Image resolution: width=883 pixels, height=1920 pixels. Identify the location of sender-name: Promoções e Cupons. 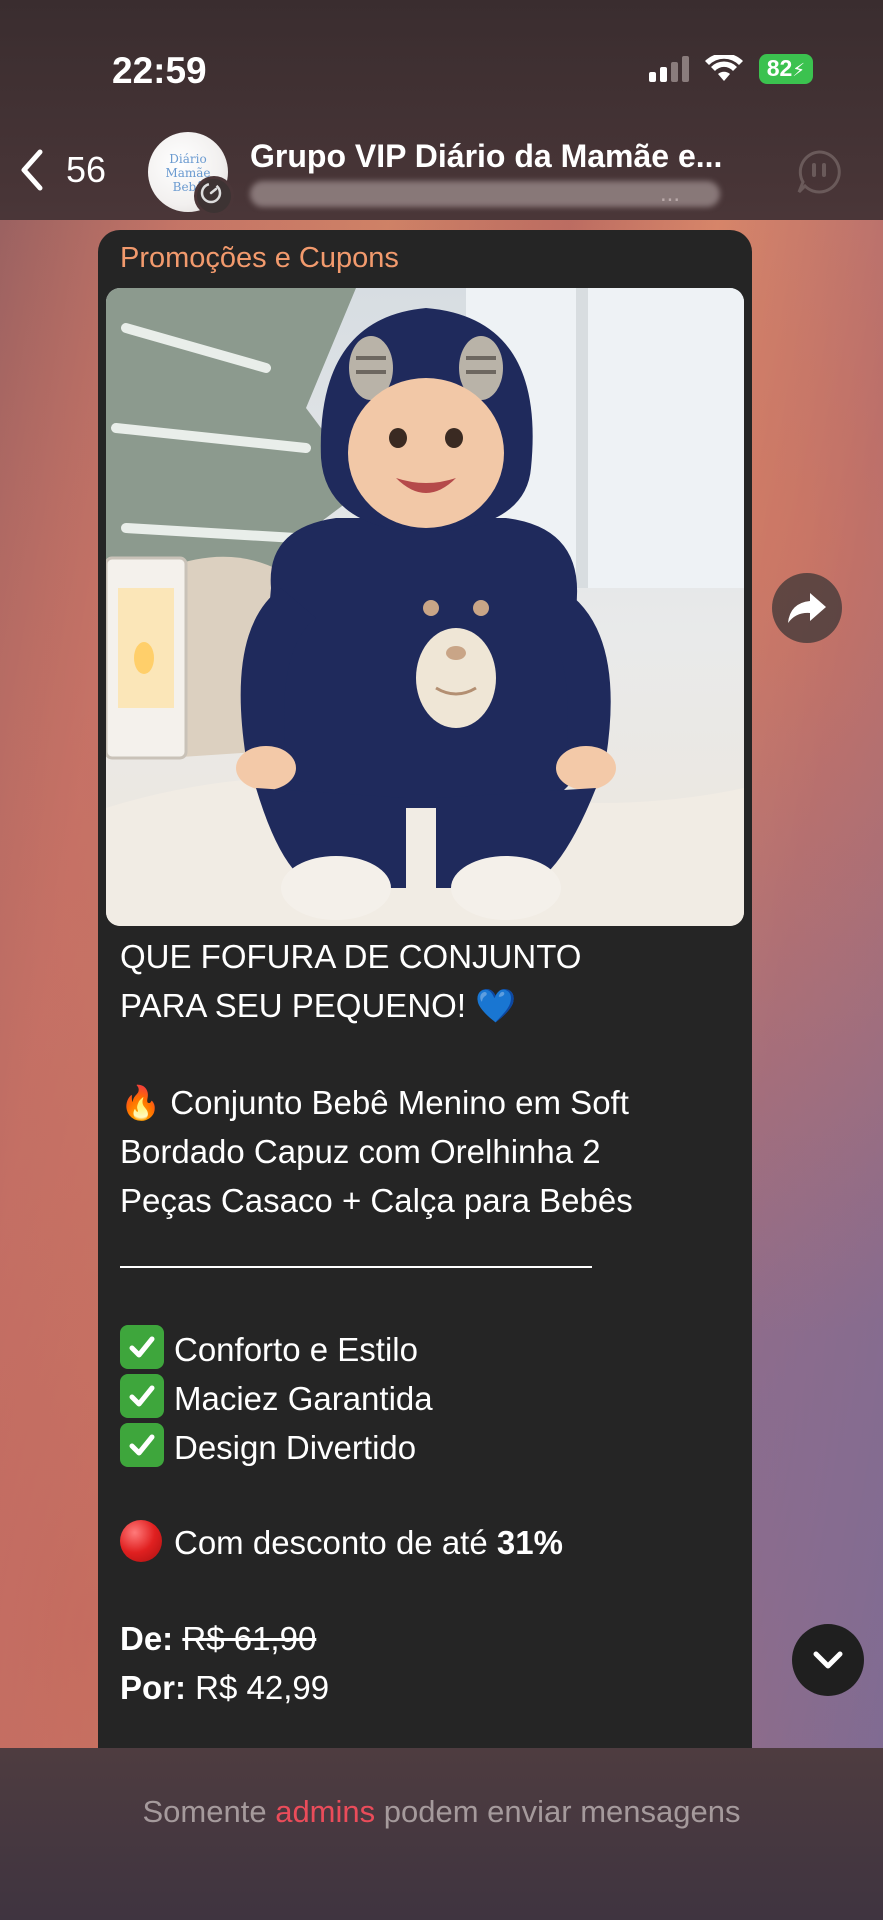
(259, 258).